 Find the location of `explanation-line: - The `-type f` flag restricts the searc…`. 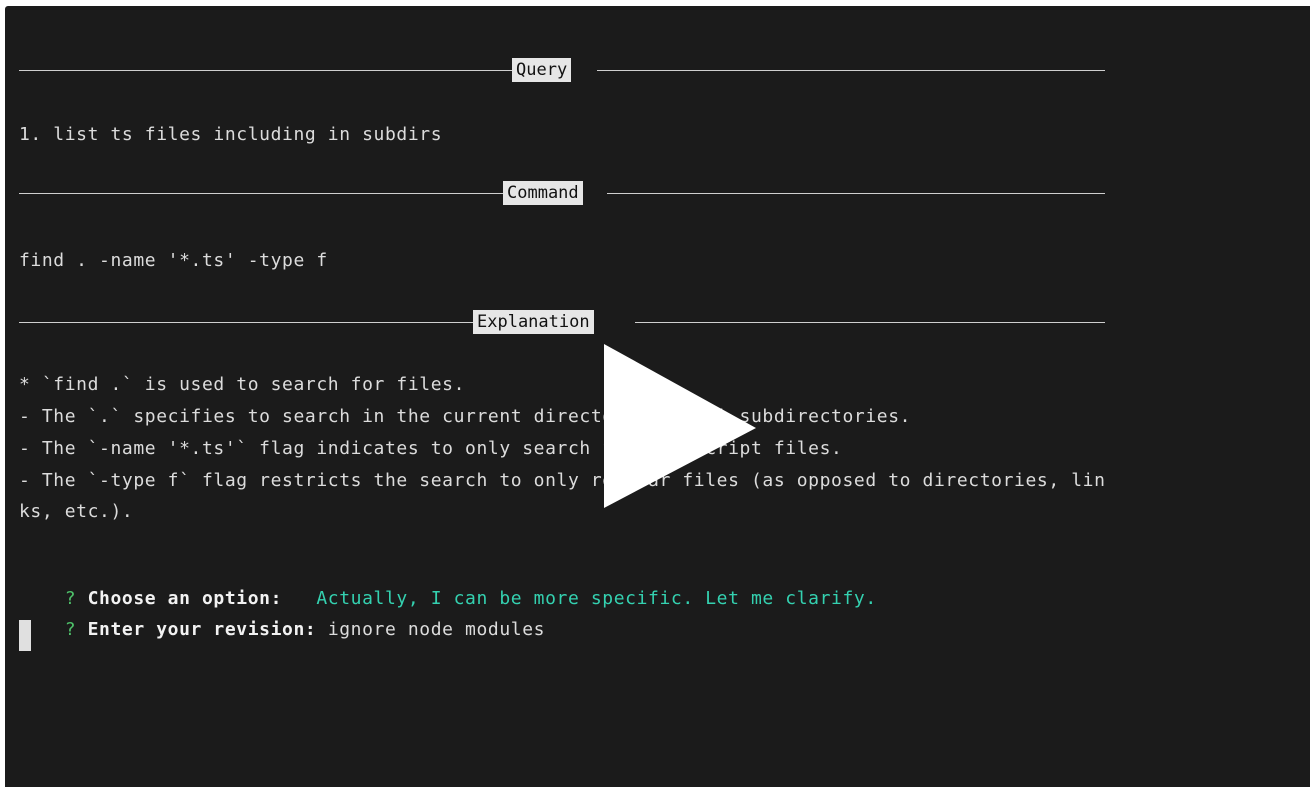

explanation-line: - The `-type f` flag restricts the searc… is located at coordinates (562, 480).